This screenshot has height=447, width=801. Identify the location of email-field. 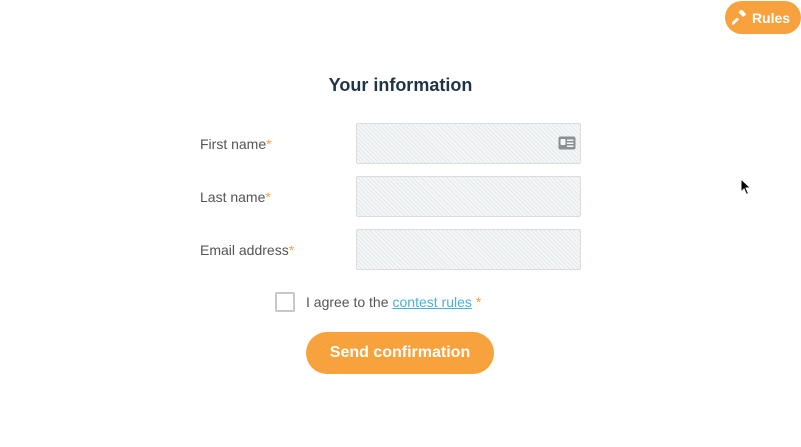
(468, 249).